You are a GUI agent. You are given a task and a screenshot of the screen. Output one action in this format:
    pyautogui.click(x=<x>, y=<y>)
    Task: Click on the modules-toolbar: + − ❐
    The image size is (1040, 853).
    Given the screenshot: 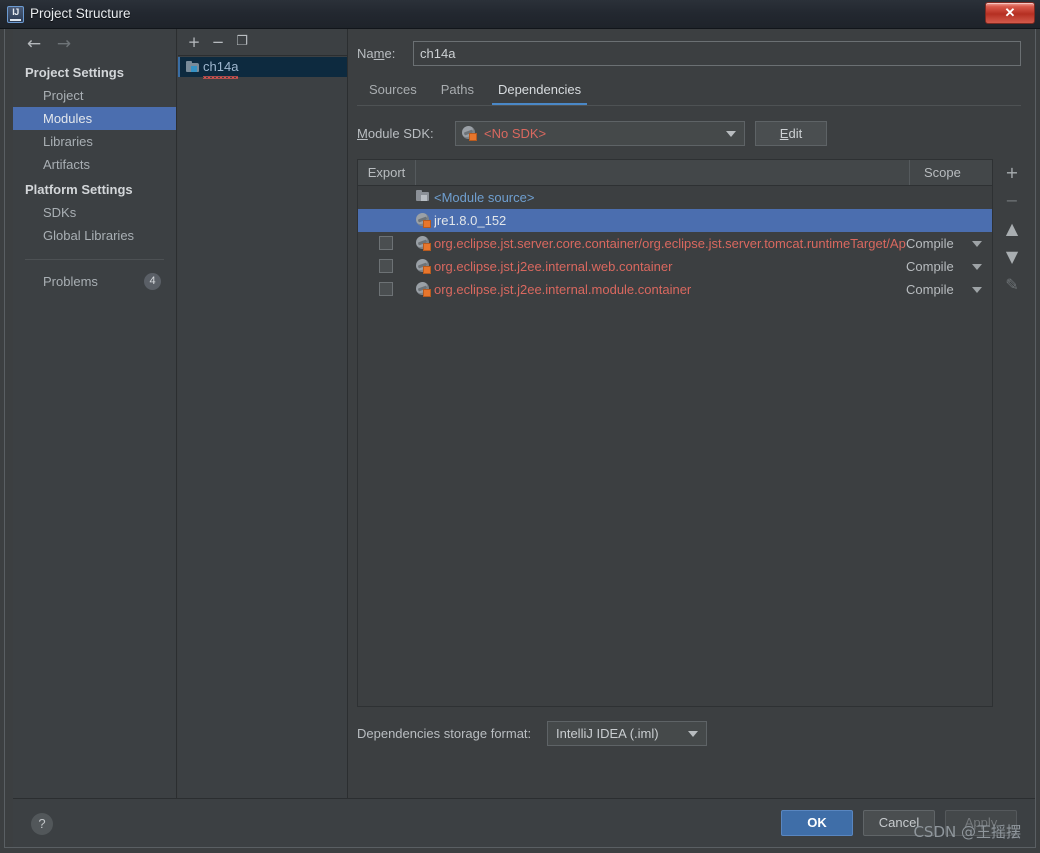 What is the action you would take?
    pyautogui.click(x=262, y=42)
    